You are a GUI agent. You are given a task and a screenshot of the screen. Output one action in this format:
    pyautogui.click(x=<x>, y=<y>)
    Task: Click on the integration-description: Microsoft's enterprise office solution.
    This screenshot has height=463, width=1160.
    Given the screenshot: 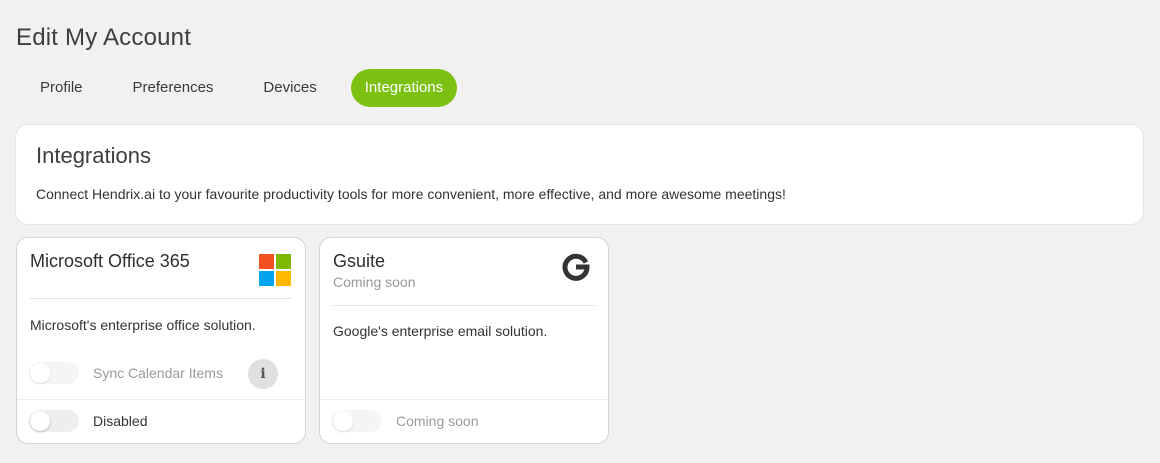 What is the action you would take?
    pyautogui.click(x=143, y=325)
    